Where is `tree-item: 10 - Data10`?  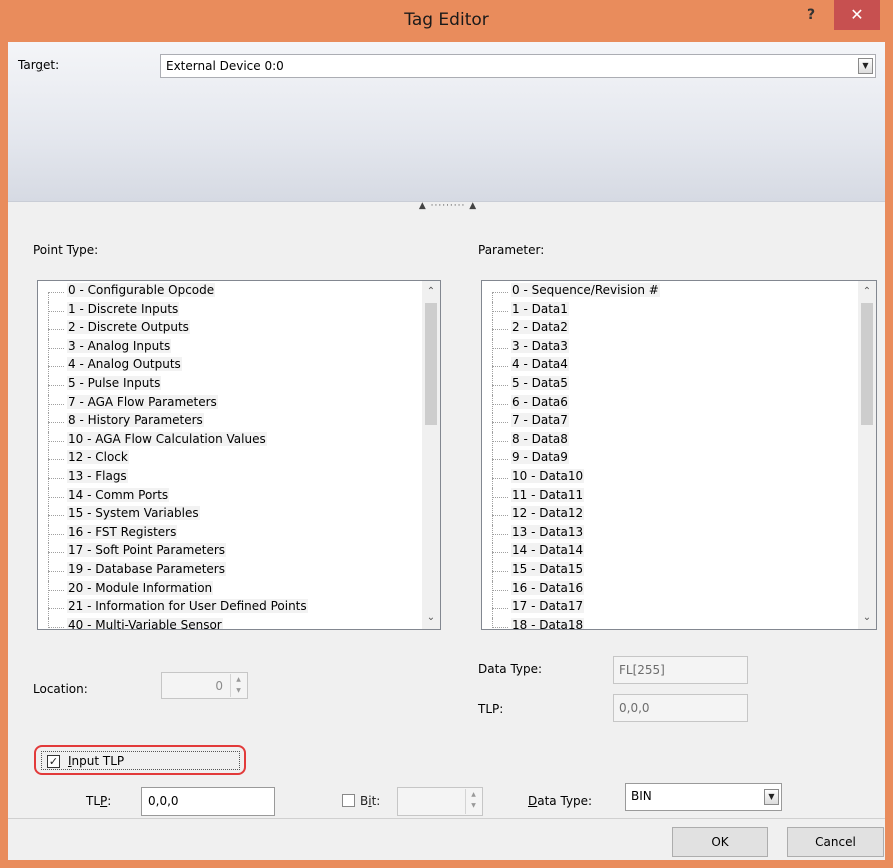
tree-item: 10 - Data10 is located at coordinates (670, 478).